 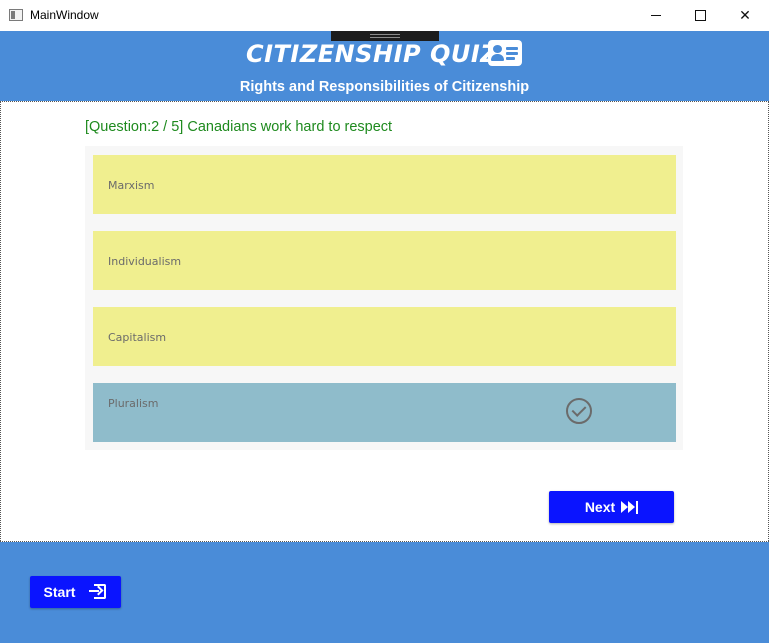 What do you see at coordinates (137, 337) in the screenshot?
I see `answer-label: Capitalism` at bounding box center [137, 337].